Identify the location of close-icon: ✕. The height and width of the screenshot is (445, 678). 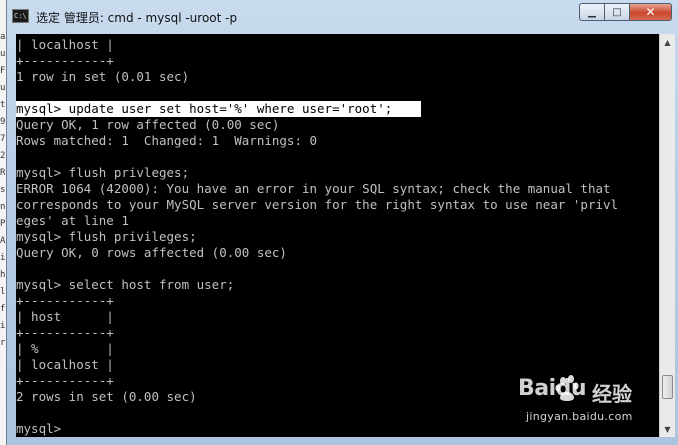
(650, 12).